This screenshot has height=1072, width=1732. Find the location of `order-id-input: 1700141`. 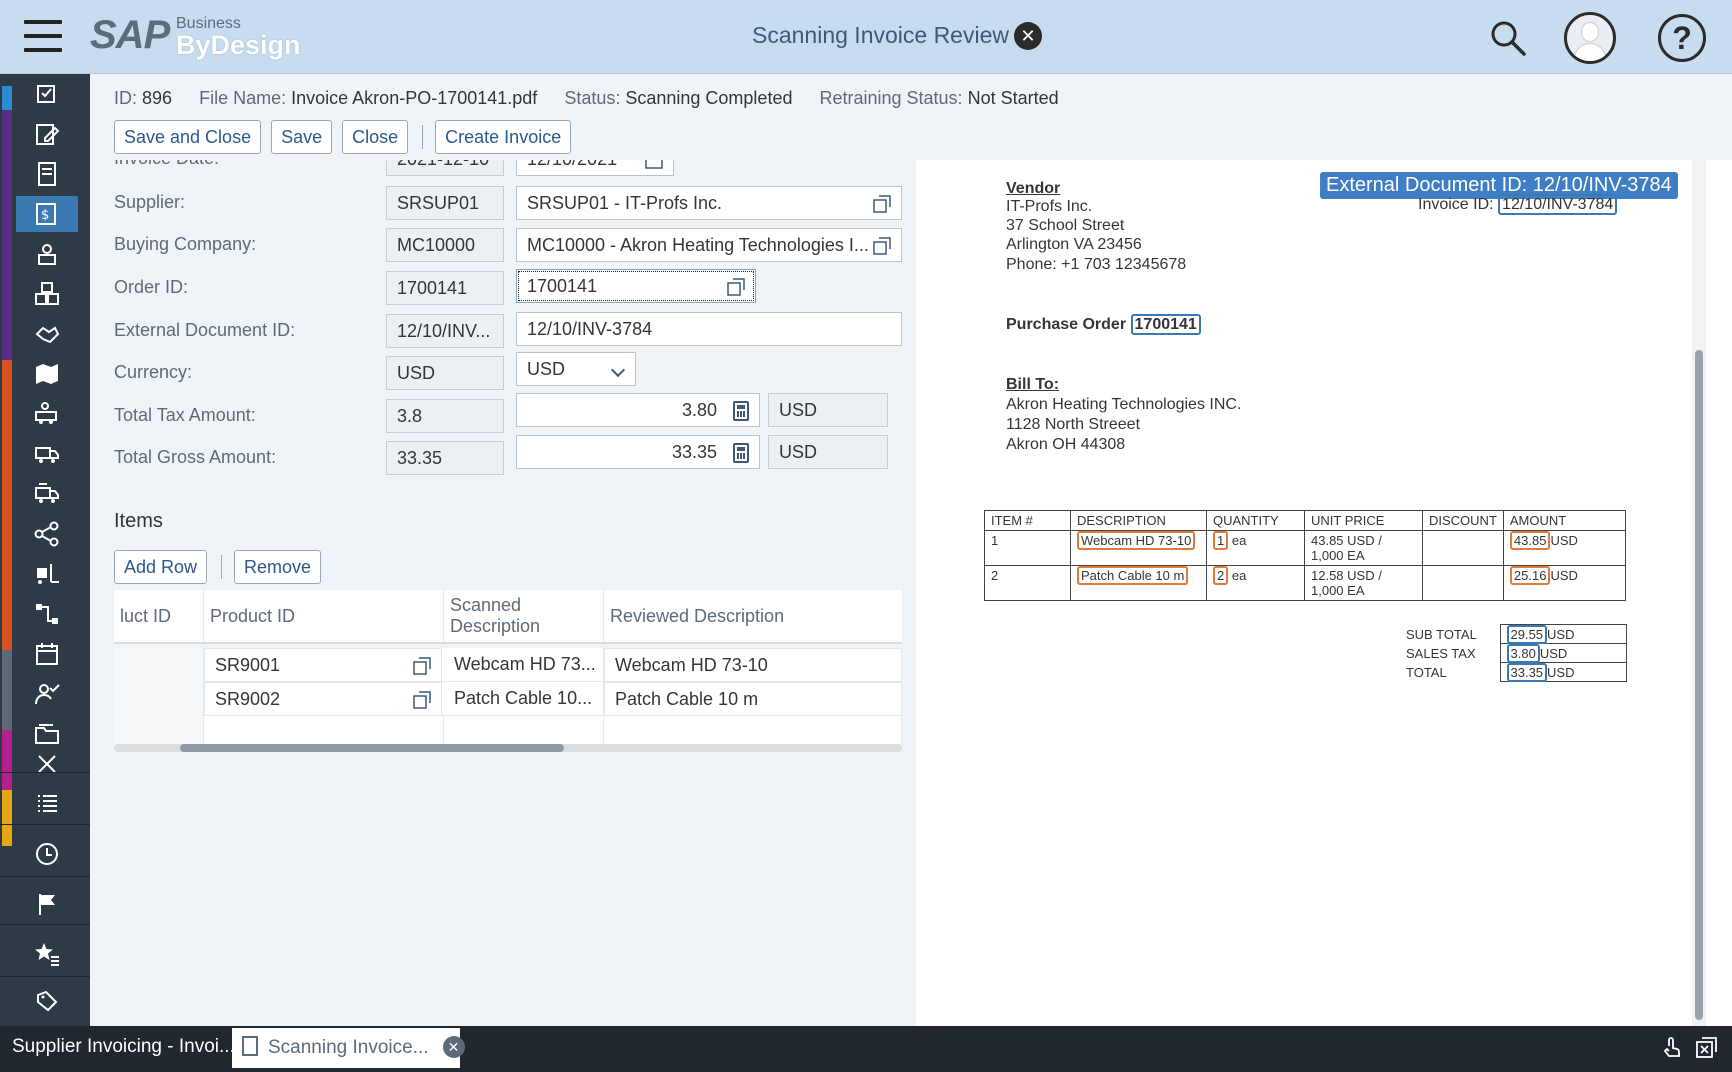

order-id-input: 1700141 is located at coordinates (636, 286).